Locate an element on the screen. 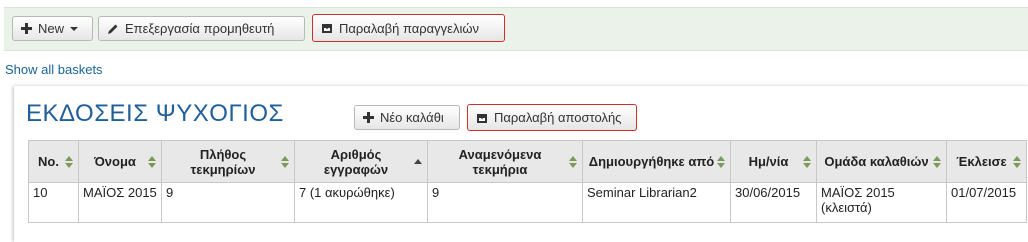 This screenshot has width=1028, height=242. edit-vendor-label: Επεξεργασία προμηθευτή is located at coordinates (200, 28).